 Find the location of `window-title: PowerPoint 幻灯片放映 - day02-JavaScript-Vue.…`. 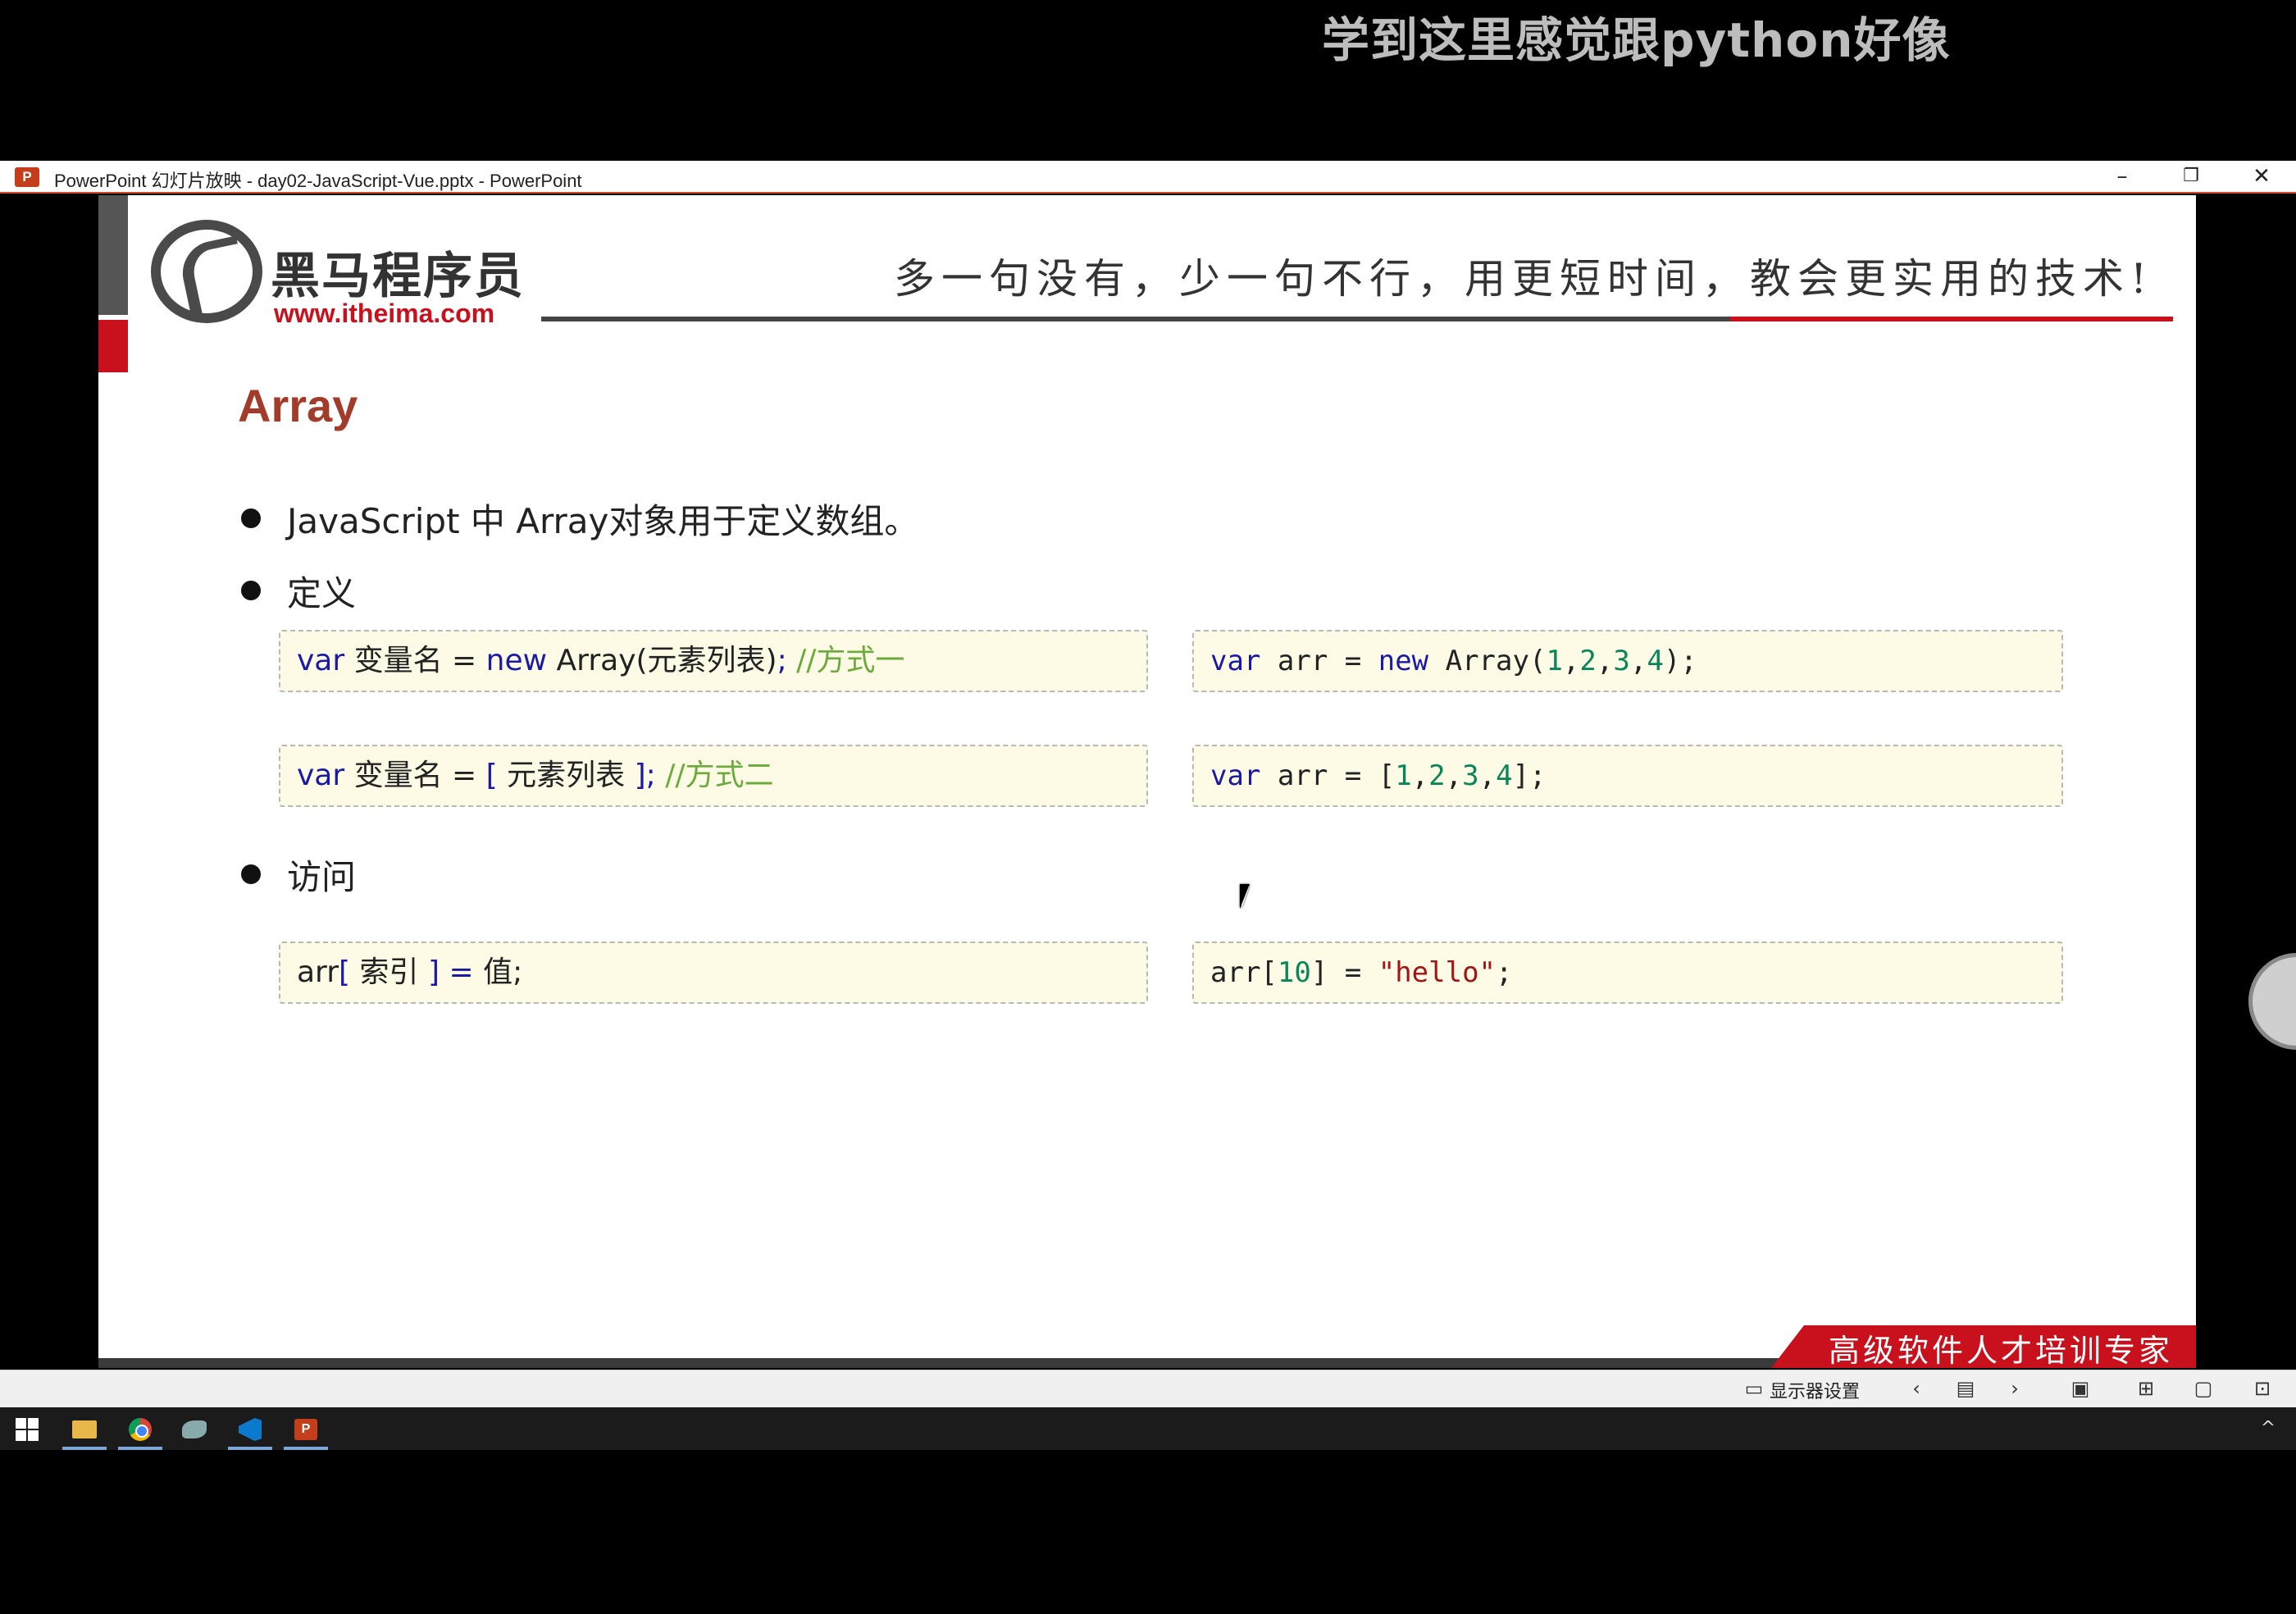

window-title: PowerPoint 幻灯片放映 - day02-JavaScript-Vue.… is located at coordinates (318, 181).